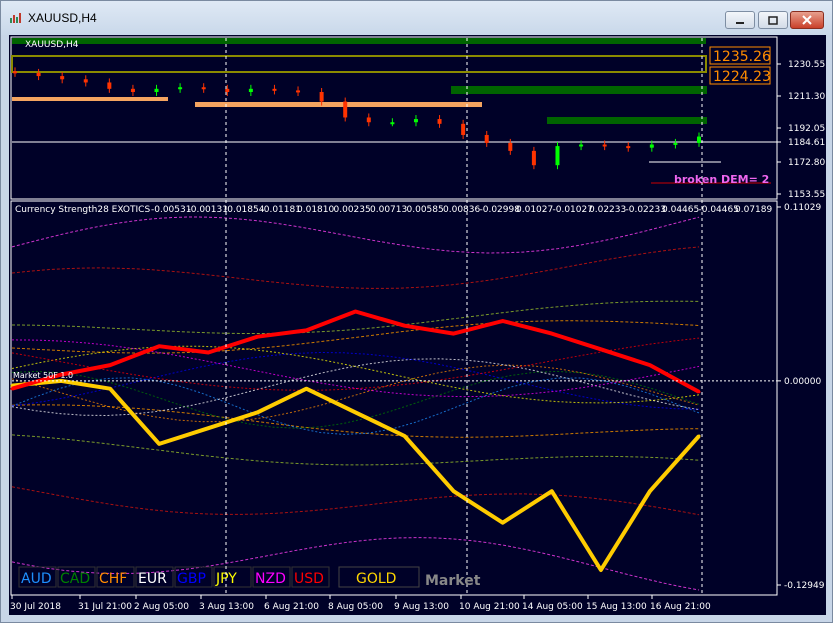 The image size is (833, 623). I want to click on price-tick-label: 1211.30, so click(806, 97).